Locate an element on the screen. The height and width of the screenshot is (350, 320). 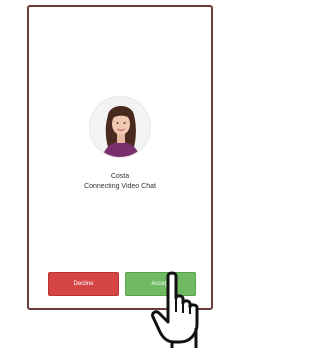
avatar is located at coordinates (120, 127).